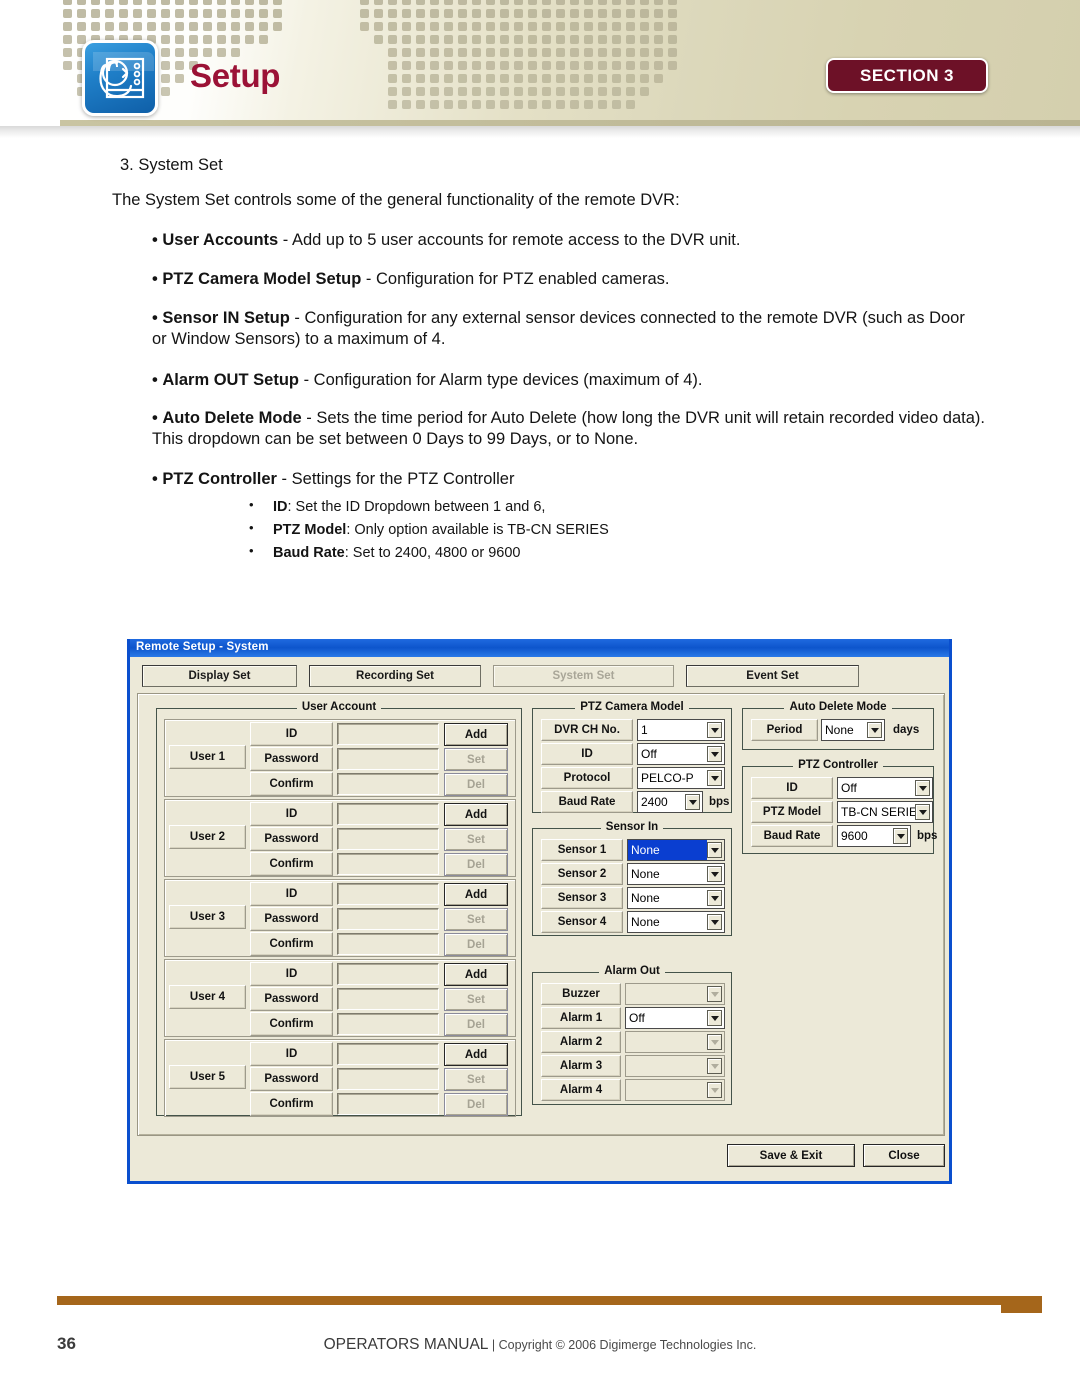  I want to click on auto-delete-period-dropdown: None, so click(853, 730).